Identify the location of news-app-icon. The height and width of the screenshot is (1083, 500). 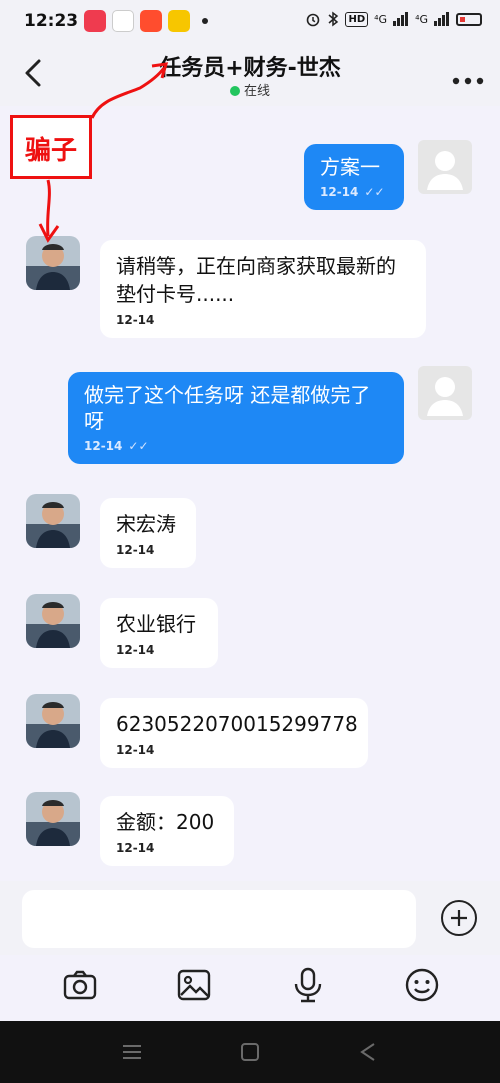
(179, 21).